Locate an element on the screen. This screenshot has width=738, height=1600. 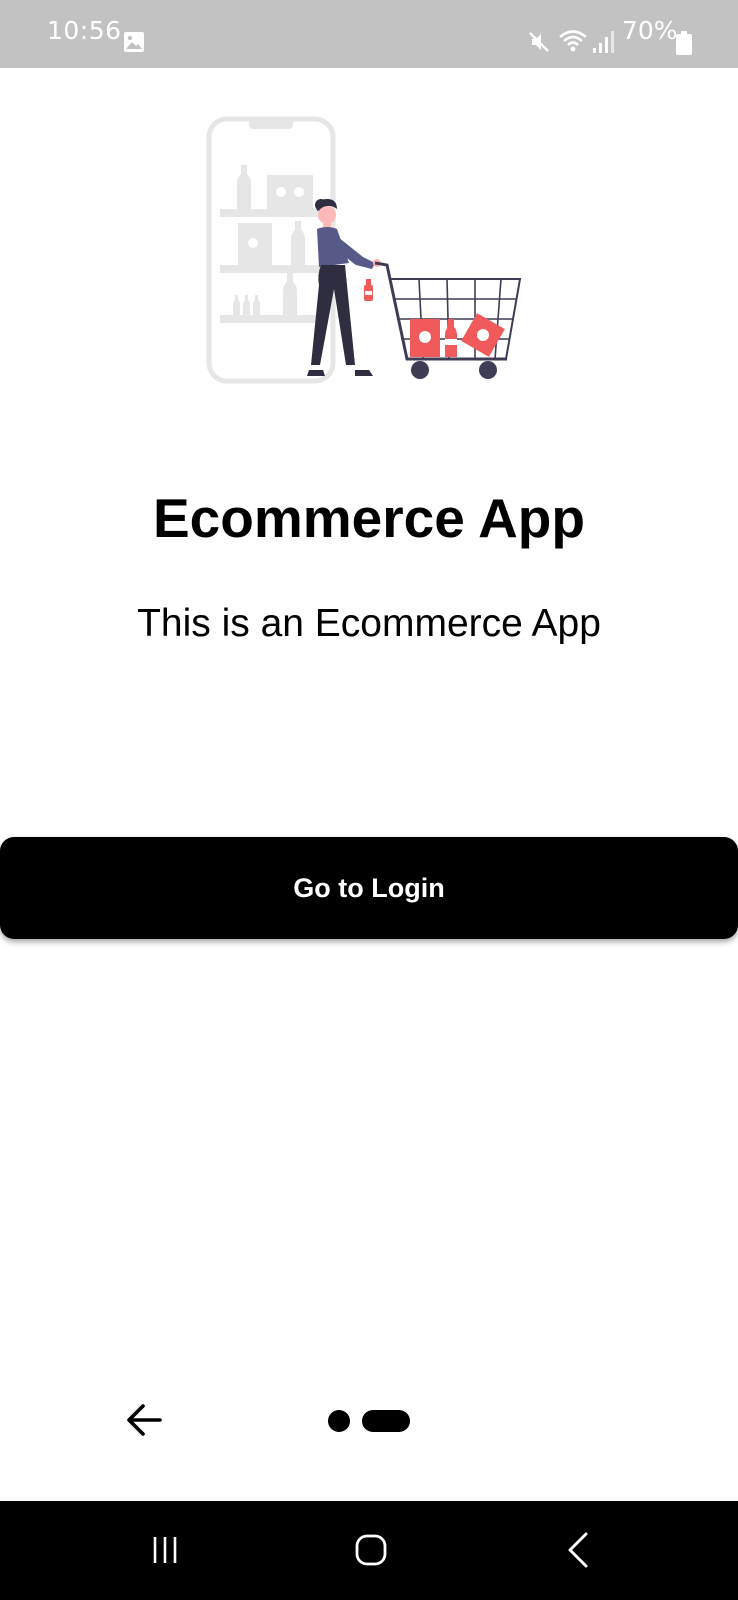
battery-percent: 70% is located at coordinates (650, 30).